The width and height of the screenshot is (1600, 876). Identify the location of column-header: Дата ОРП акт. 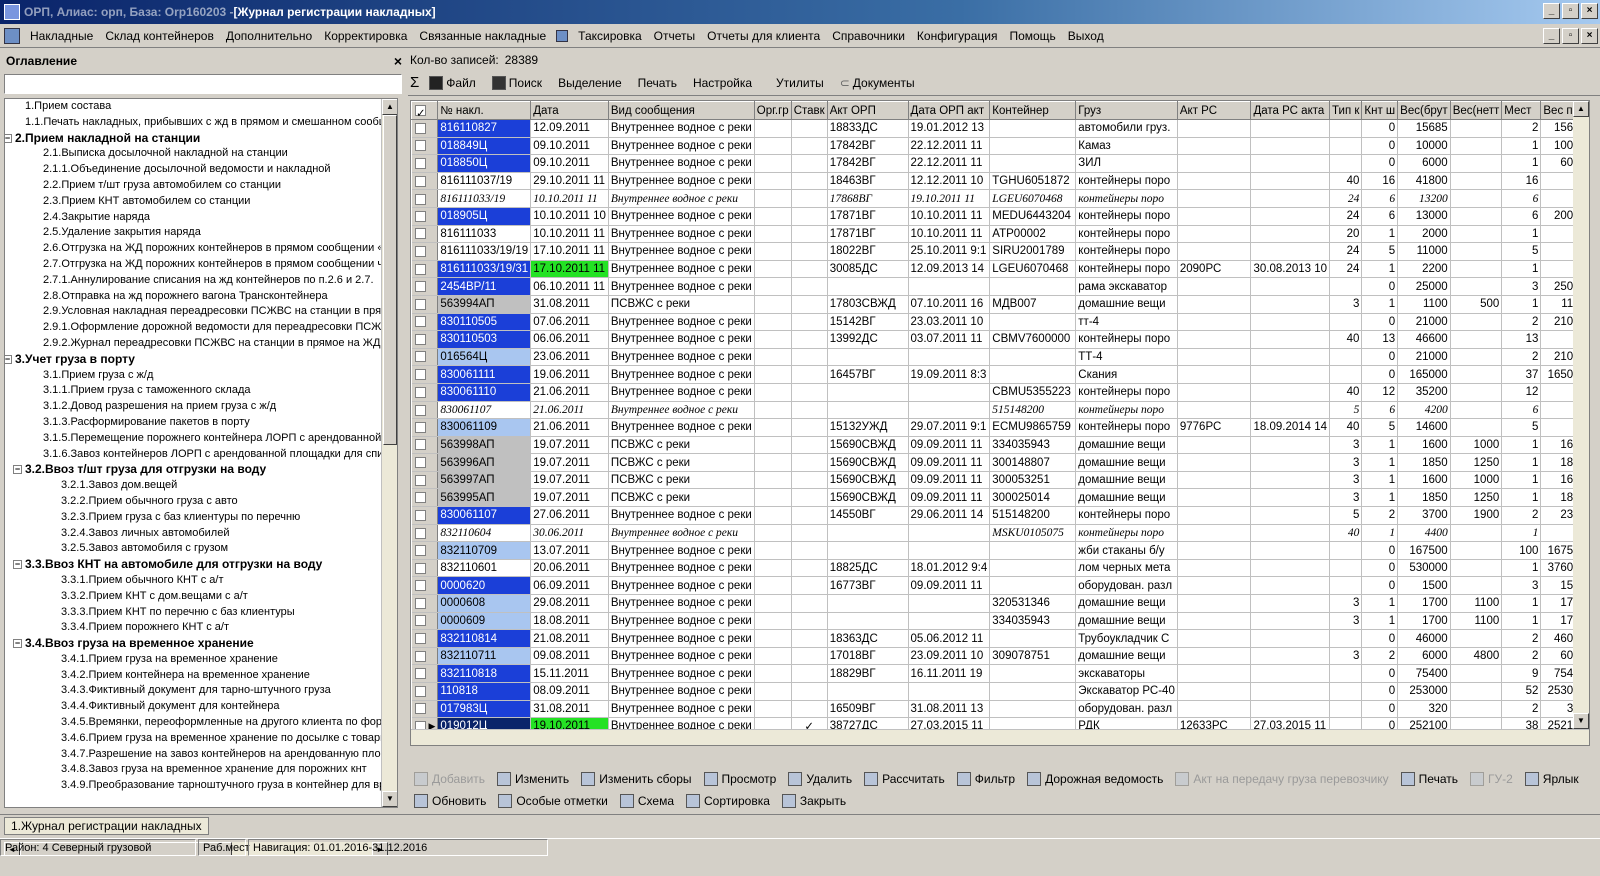
(949, 110).